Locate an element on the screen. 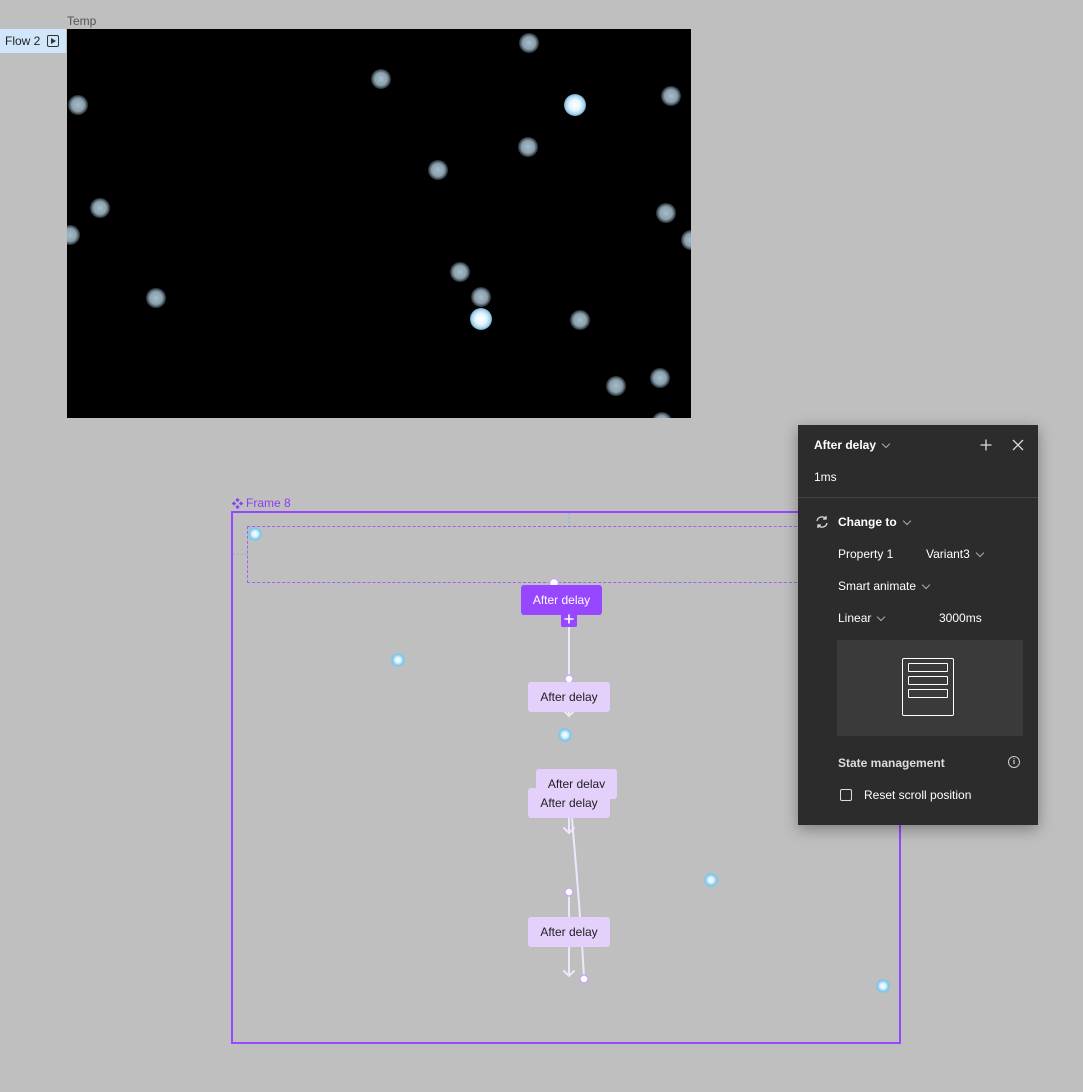  state-management-heading: State management is located at coordinates (891, 763).